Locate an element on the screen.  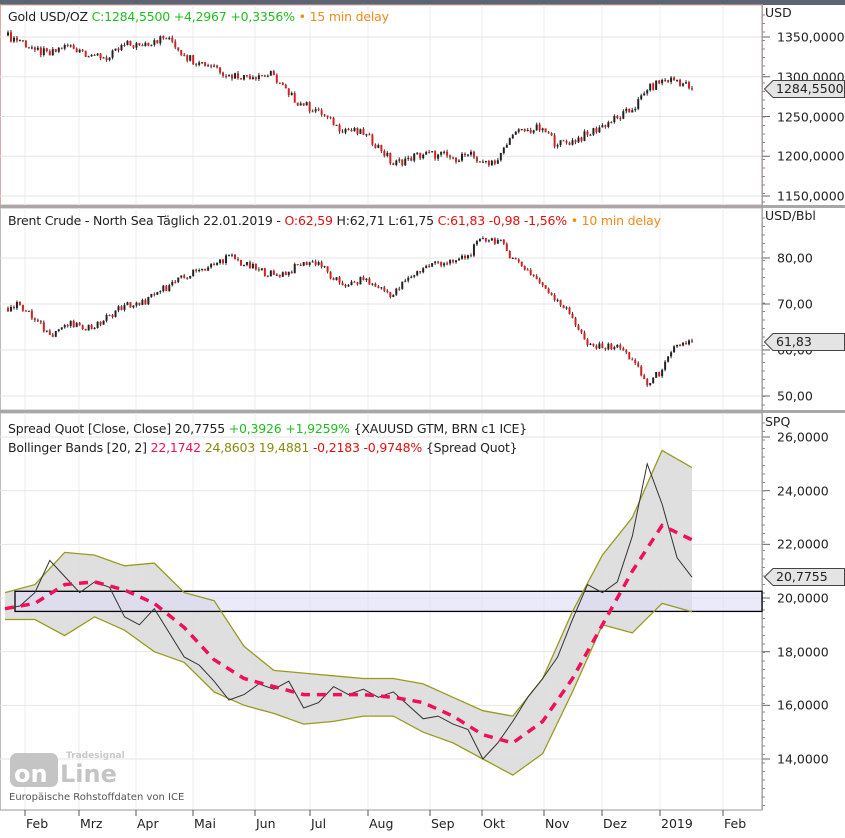
x-tick-label: Jun is located at coordinates (266, 823).